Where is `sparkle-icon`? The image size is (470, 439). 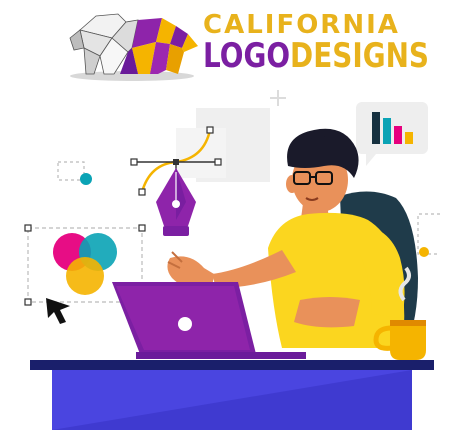
sparkle-icon is located at coordinates (278, 98).